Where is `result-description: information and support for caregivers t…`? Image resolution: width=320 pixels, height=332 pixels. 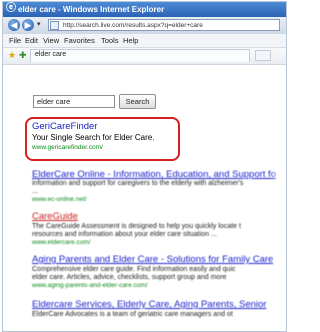
result-description: information and support for caregivers t… is located at coordinates (138, 183).